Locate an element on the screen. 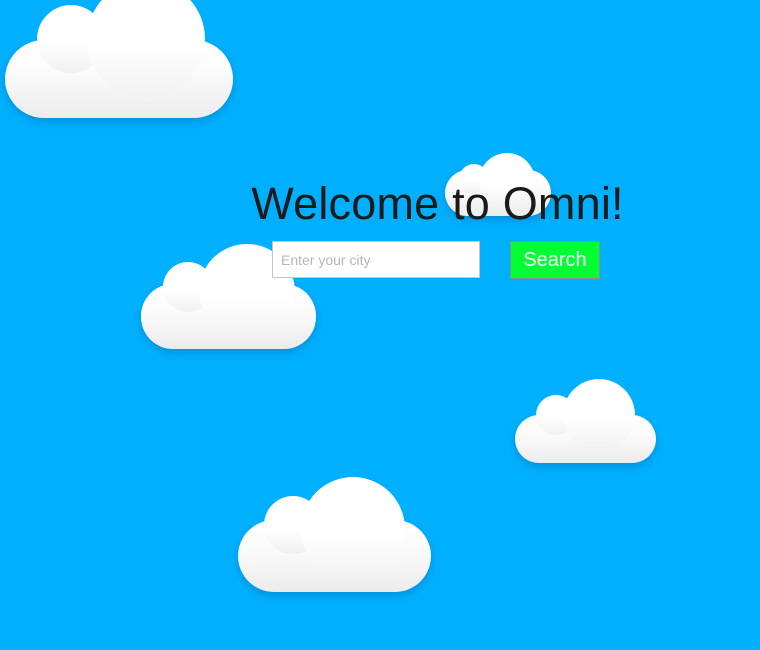 The width and height of the screenshot is (760, 650). search-button: Search is located at coordinates (555, 260).